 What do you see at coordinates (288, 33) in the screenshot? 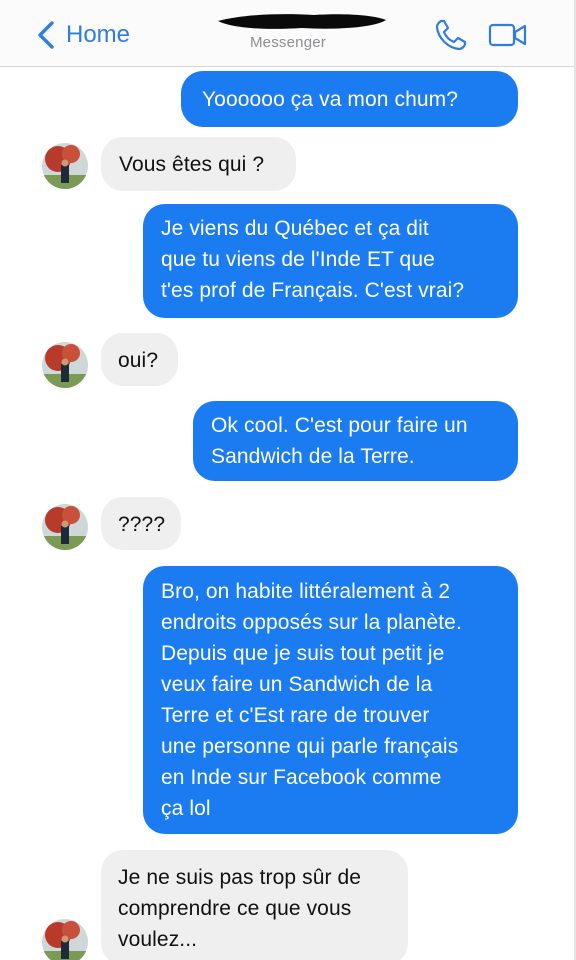
I see `chat-header: Home Messenger` at bounding box center [288, 33].